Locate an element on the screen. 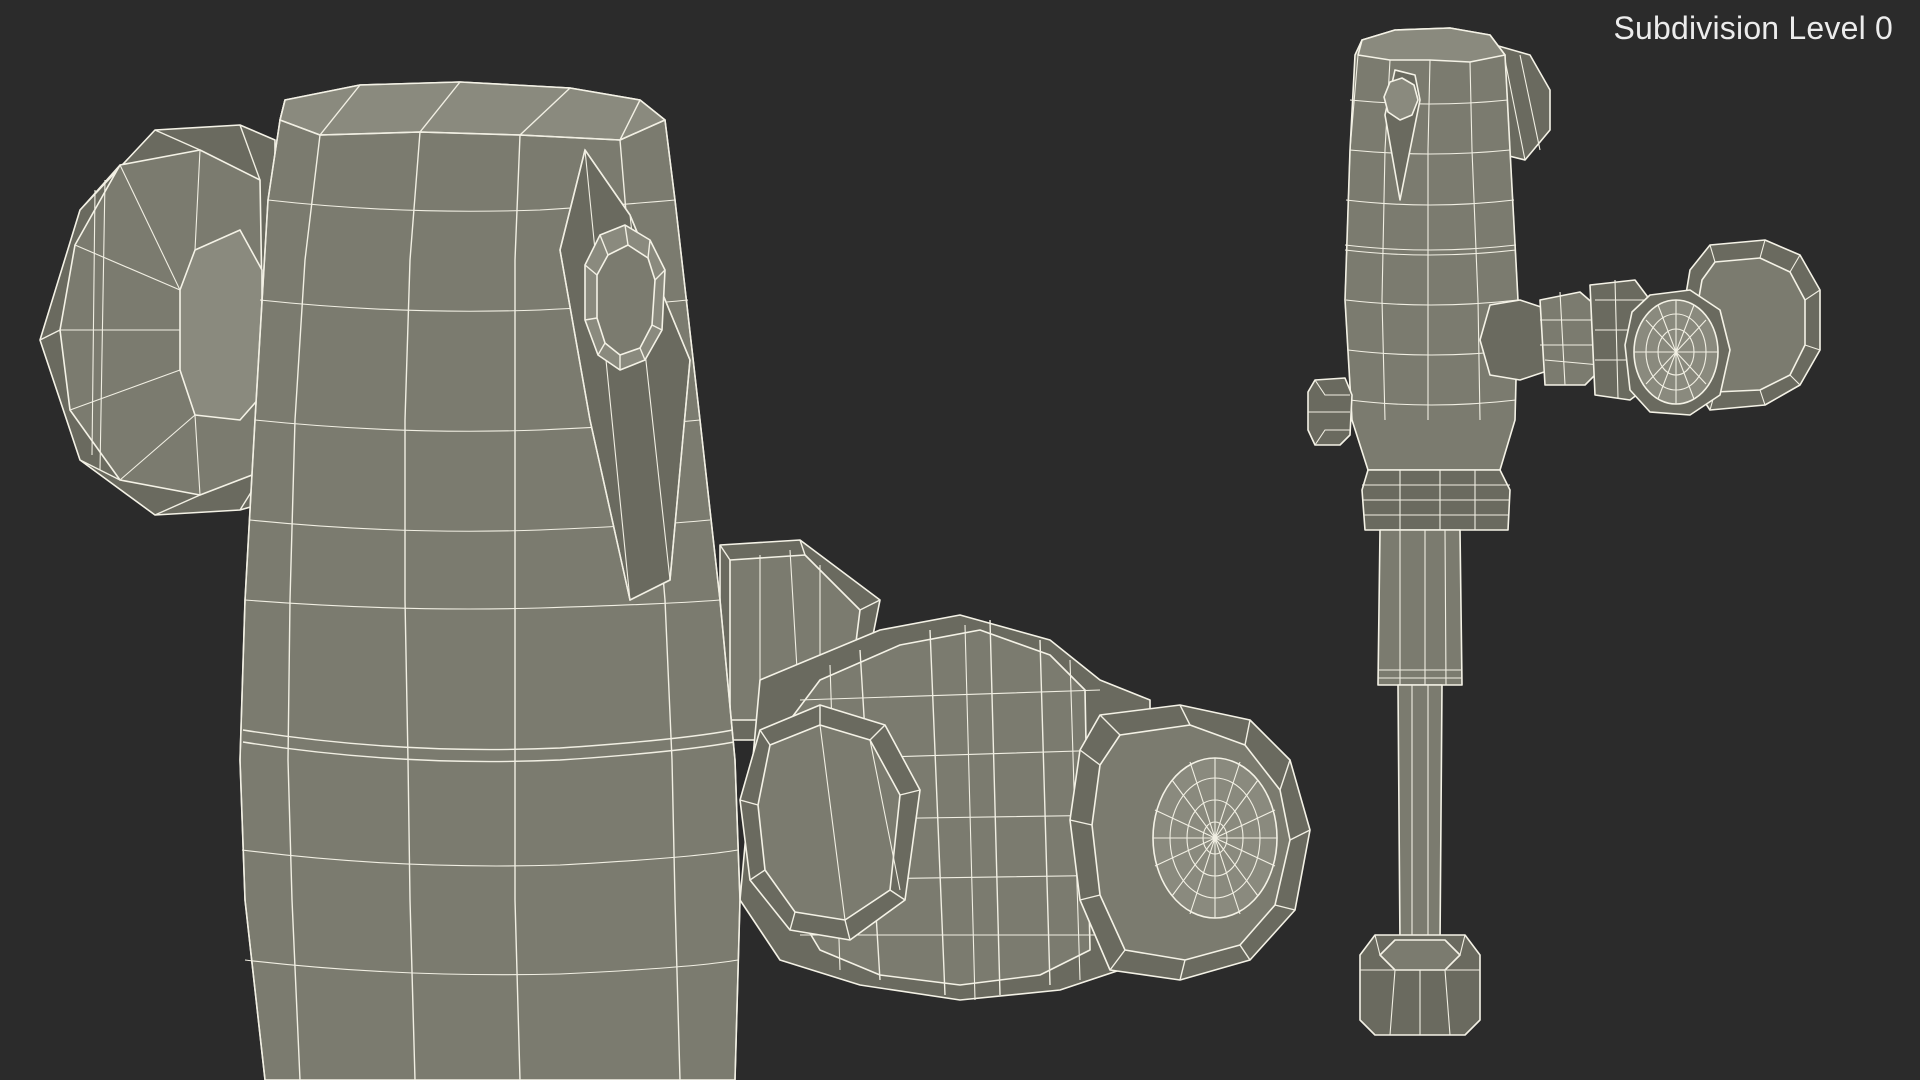  fullview-lower-pipe is located at coordinates (1420, 815).